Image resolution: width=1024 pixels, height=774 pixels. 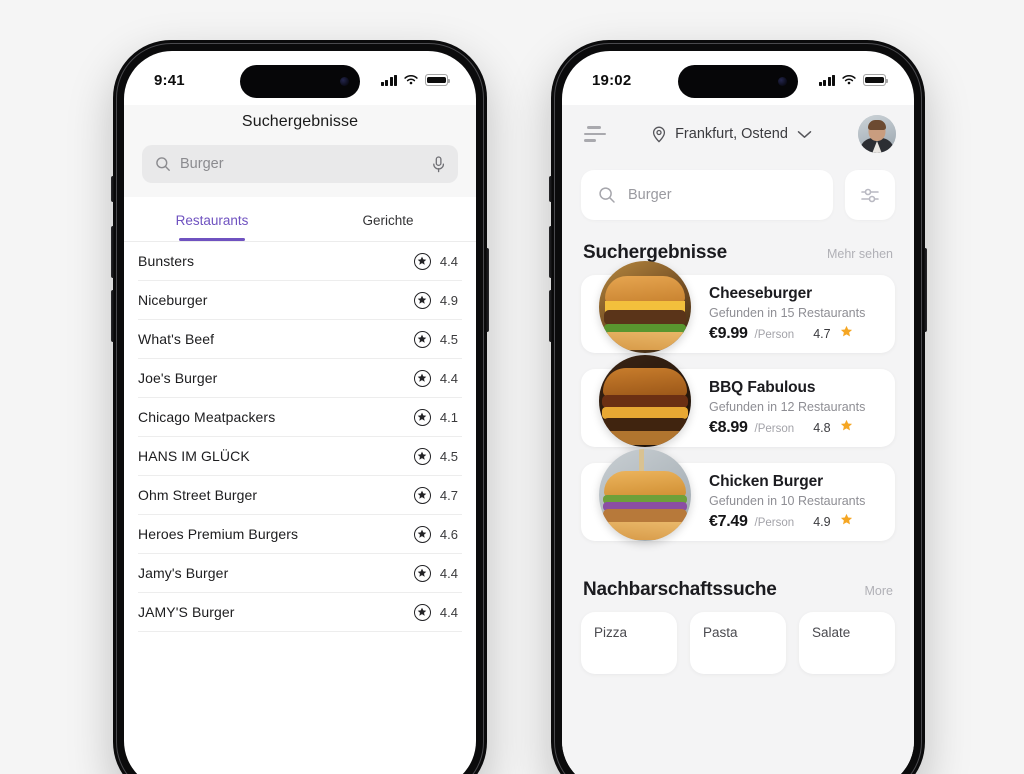 What do you see at coordinates (113, 316) in the screenshot?
I see `volume-down-button-left` at bounding box center [113, 316].